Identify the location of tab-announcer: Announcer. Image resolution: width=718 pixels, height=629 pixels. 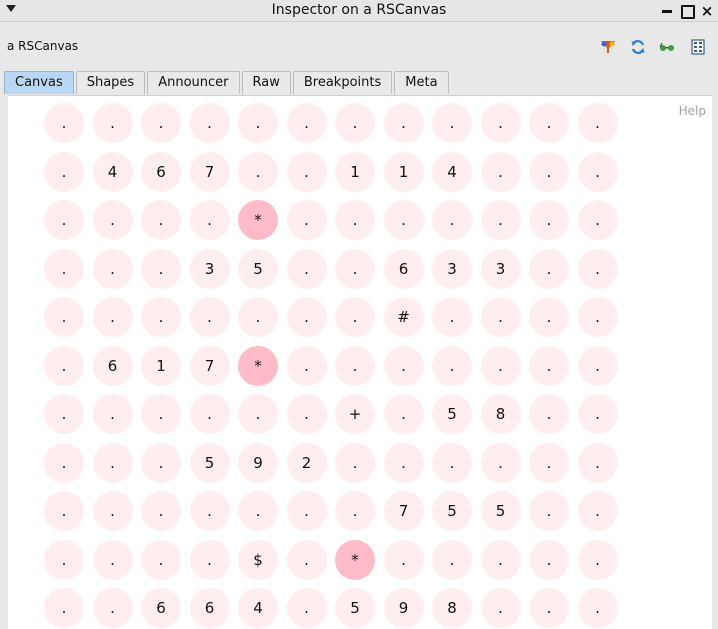
(193, 82).